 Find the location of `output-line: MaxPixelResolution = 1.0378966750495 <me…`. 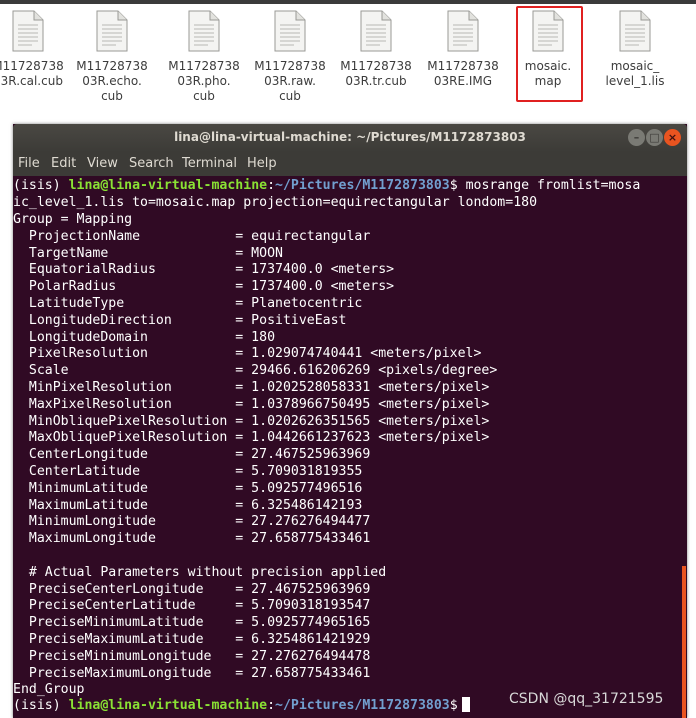

output-line: MaxPixelResolution = 1.0378966750495 <me… is located at coordinates (251, 404).